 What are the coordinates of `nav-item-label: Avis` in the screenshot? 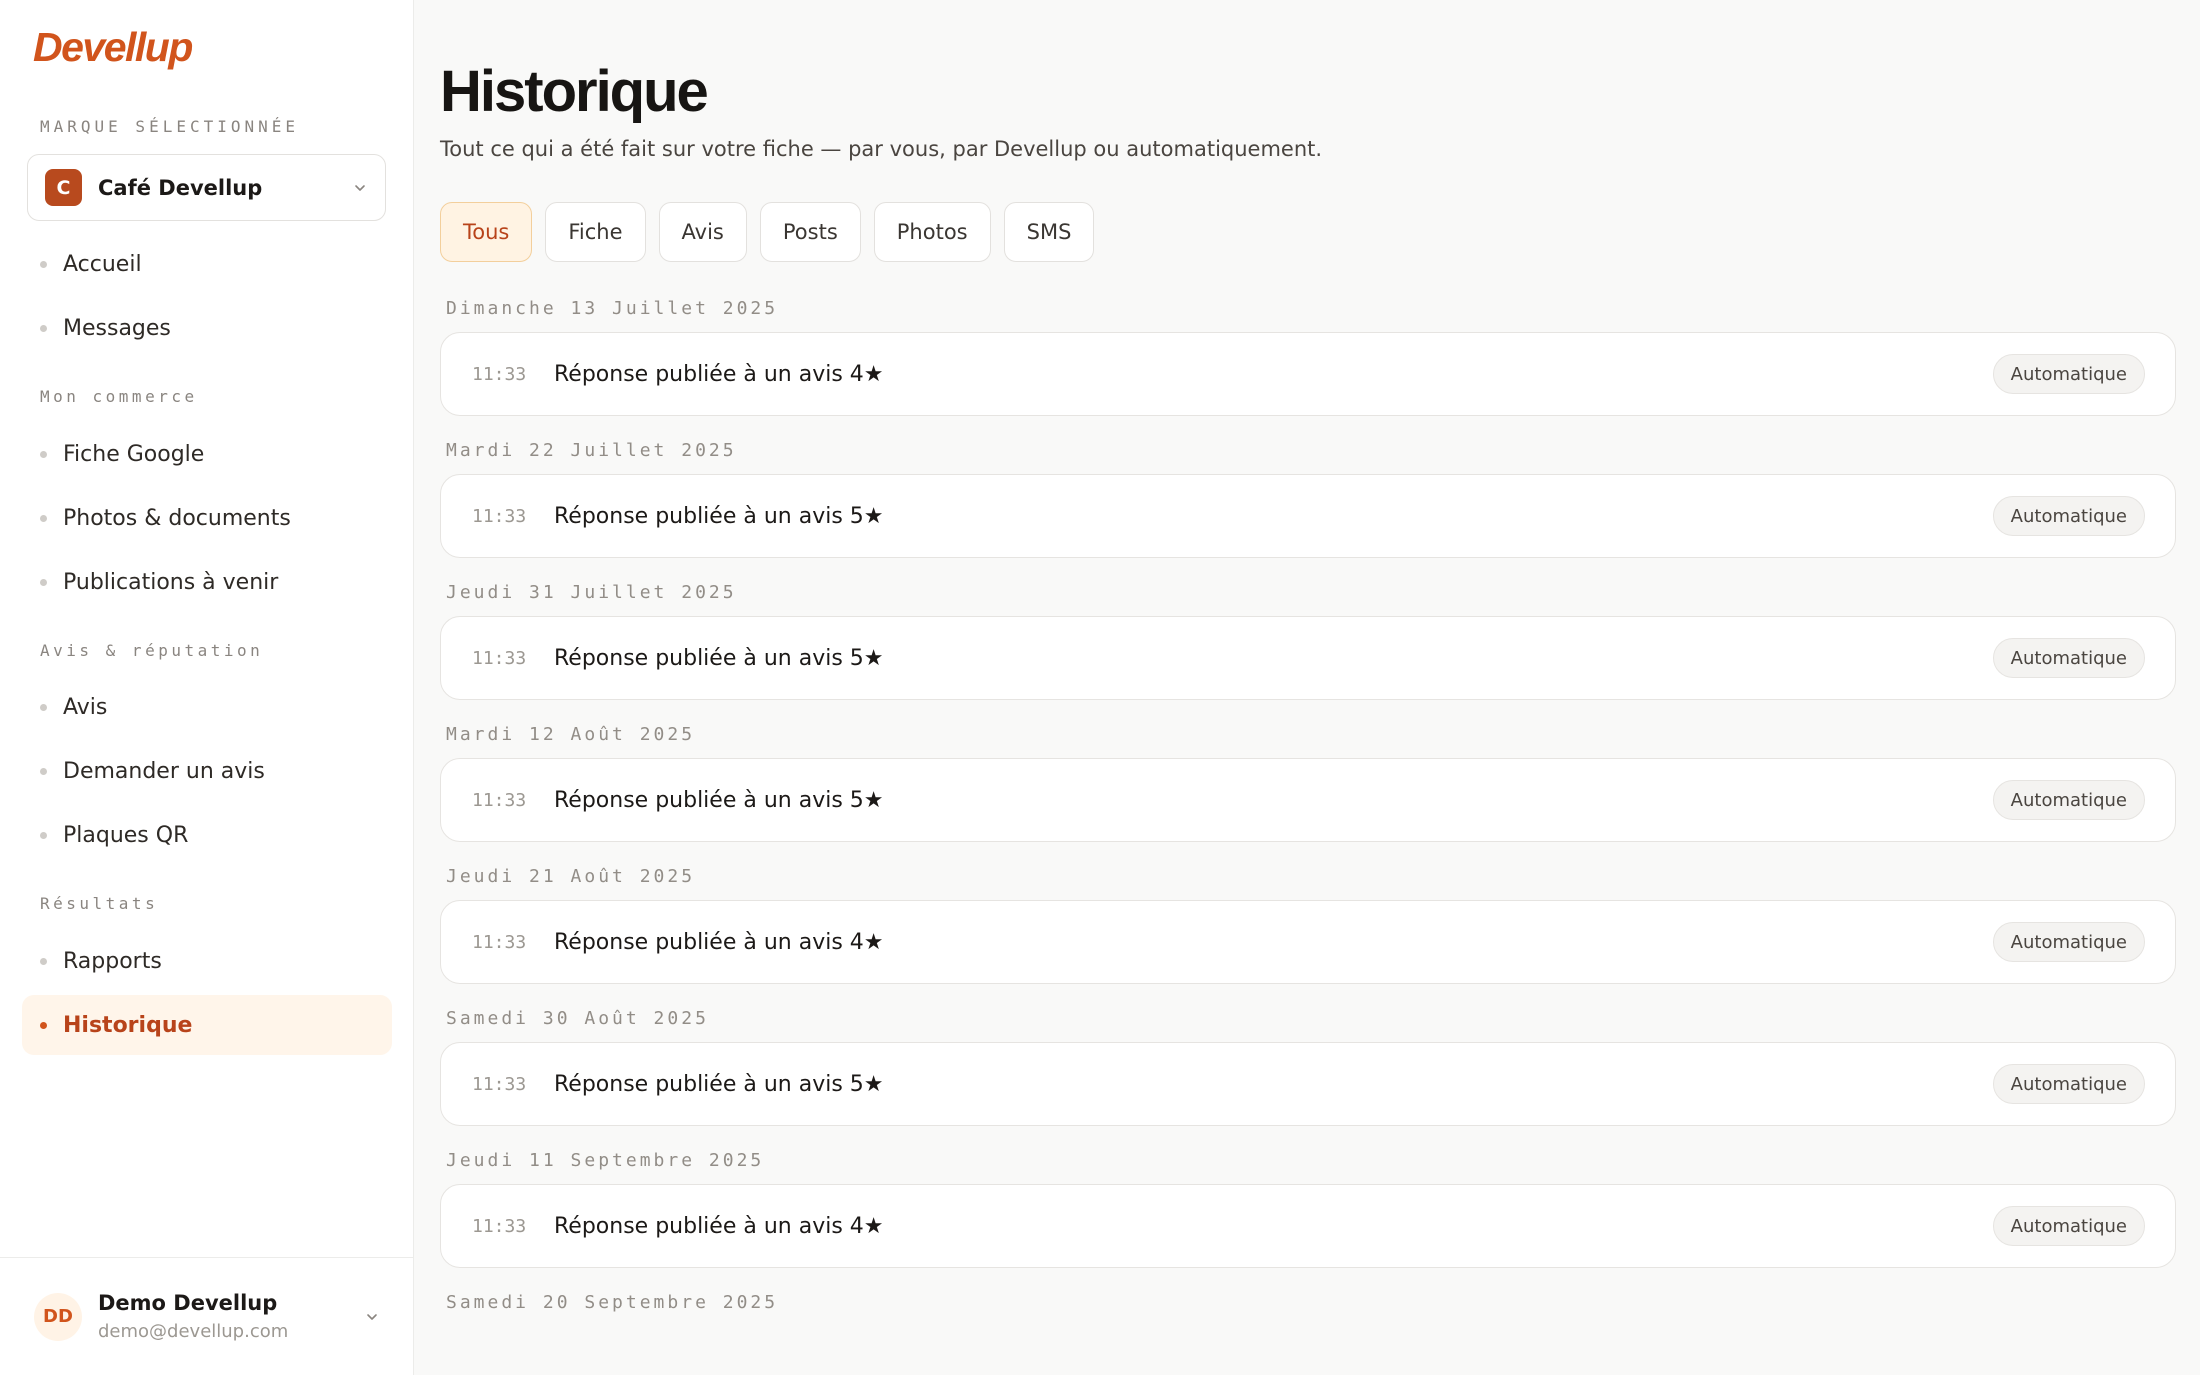 It's located at (85, 707).